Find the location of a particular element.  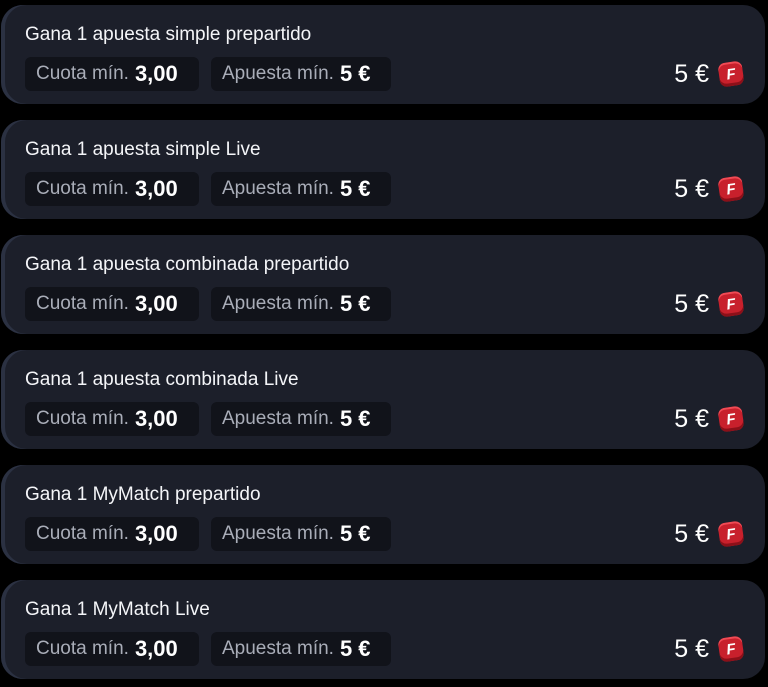

offer-title: Gana 1 apuesta simple prepartido is located at coordinates (168, 34).